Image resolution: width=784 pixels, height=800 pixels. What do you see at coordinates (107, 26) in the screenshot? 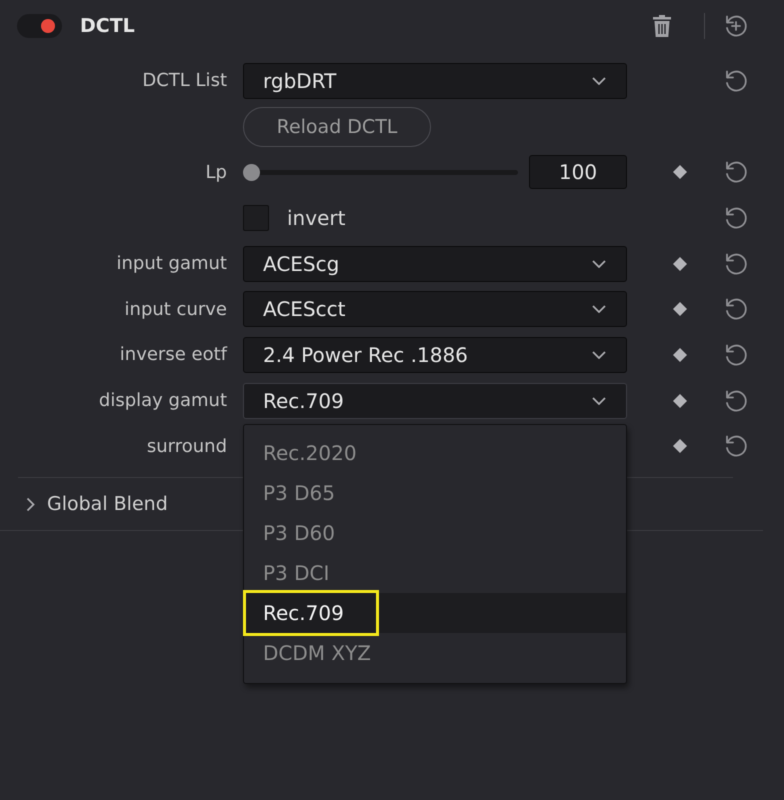
I see `panel-title: DCTL` at bounding box center [107, 26].